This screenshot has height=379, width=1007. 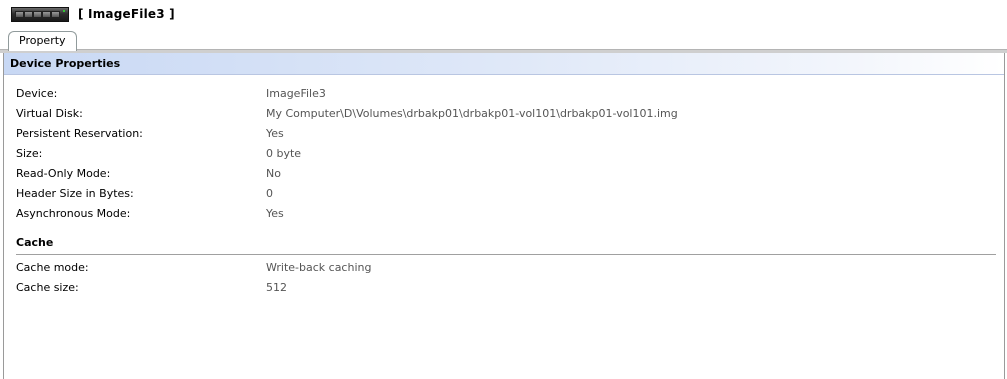 What do you see at coordinates (49, 113) in the screenshot?
I see `property-label: Virtual Disk:` at bounding box center [49, 113].